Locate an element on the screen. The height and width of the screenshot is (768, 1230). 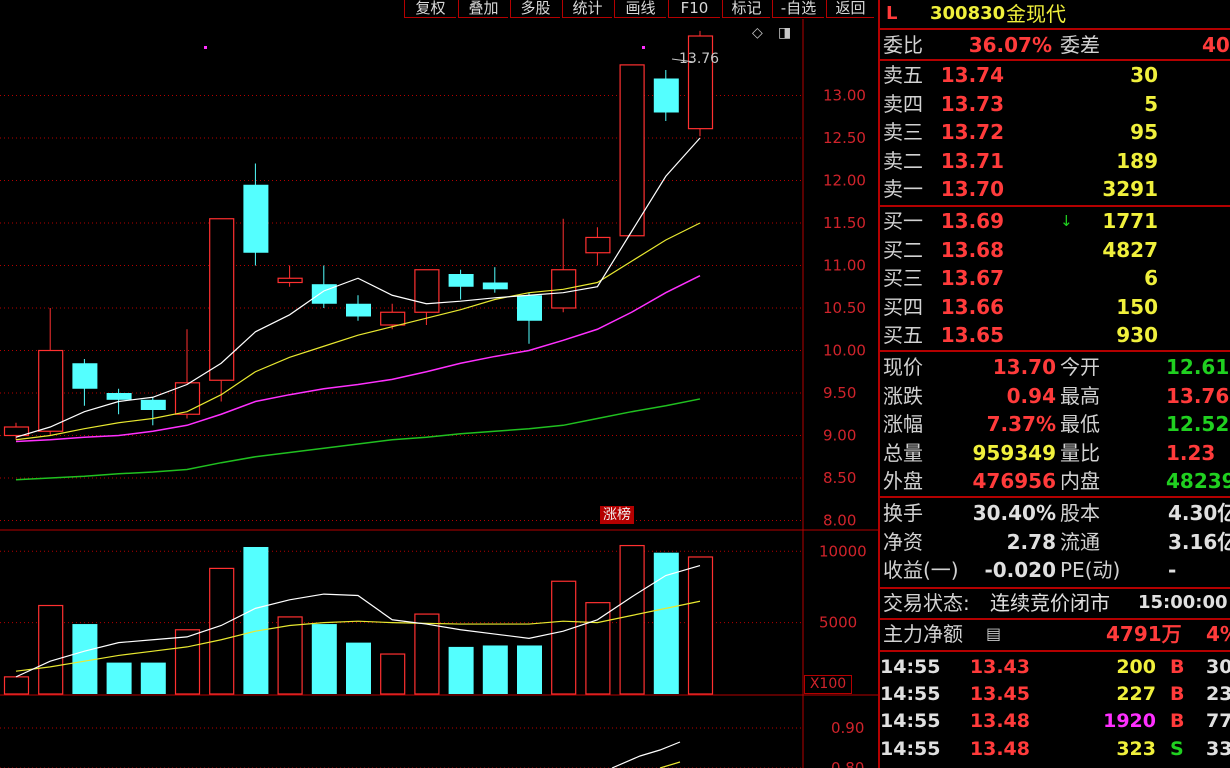
panel-toggle-icon: ◨ is located at coordinates (784, 33).